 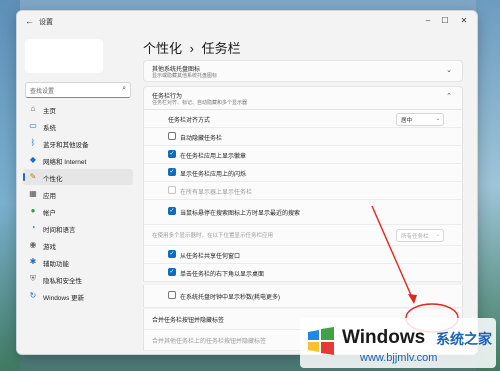 I want to click on watermark: Windows 系统之家 www.bjjmlv.com, so click(x=398, y=343).